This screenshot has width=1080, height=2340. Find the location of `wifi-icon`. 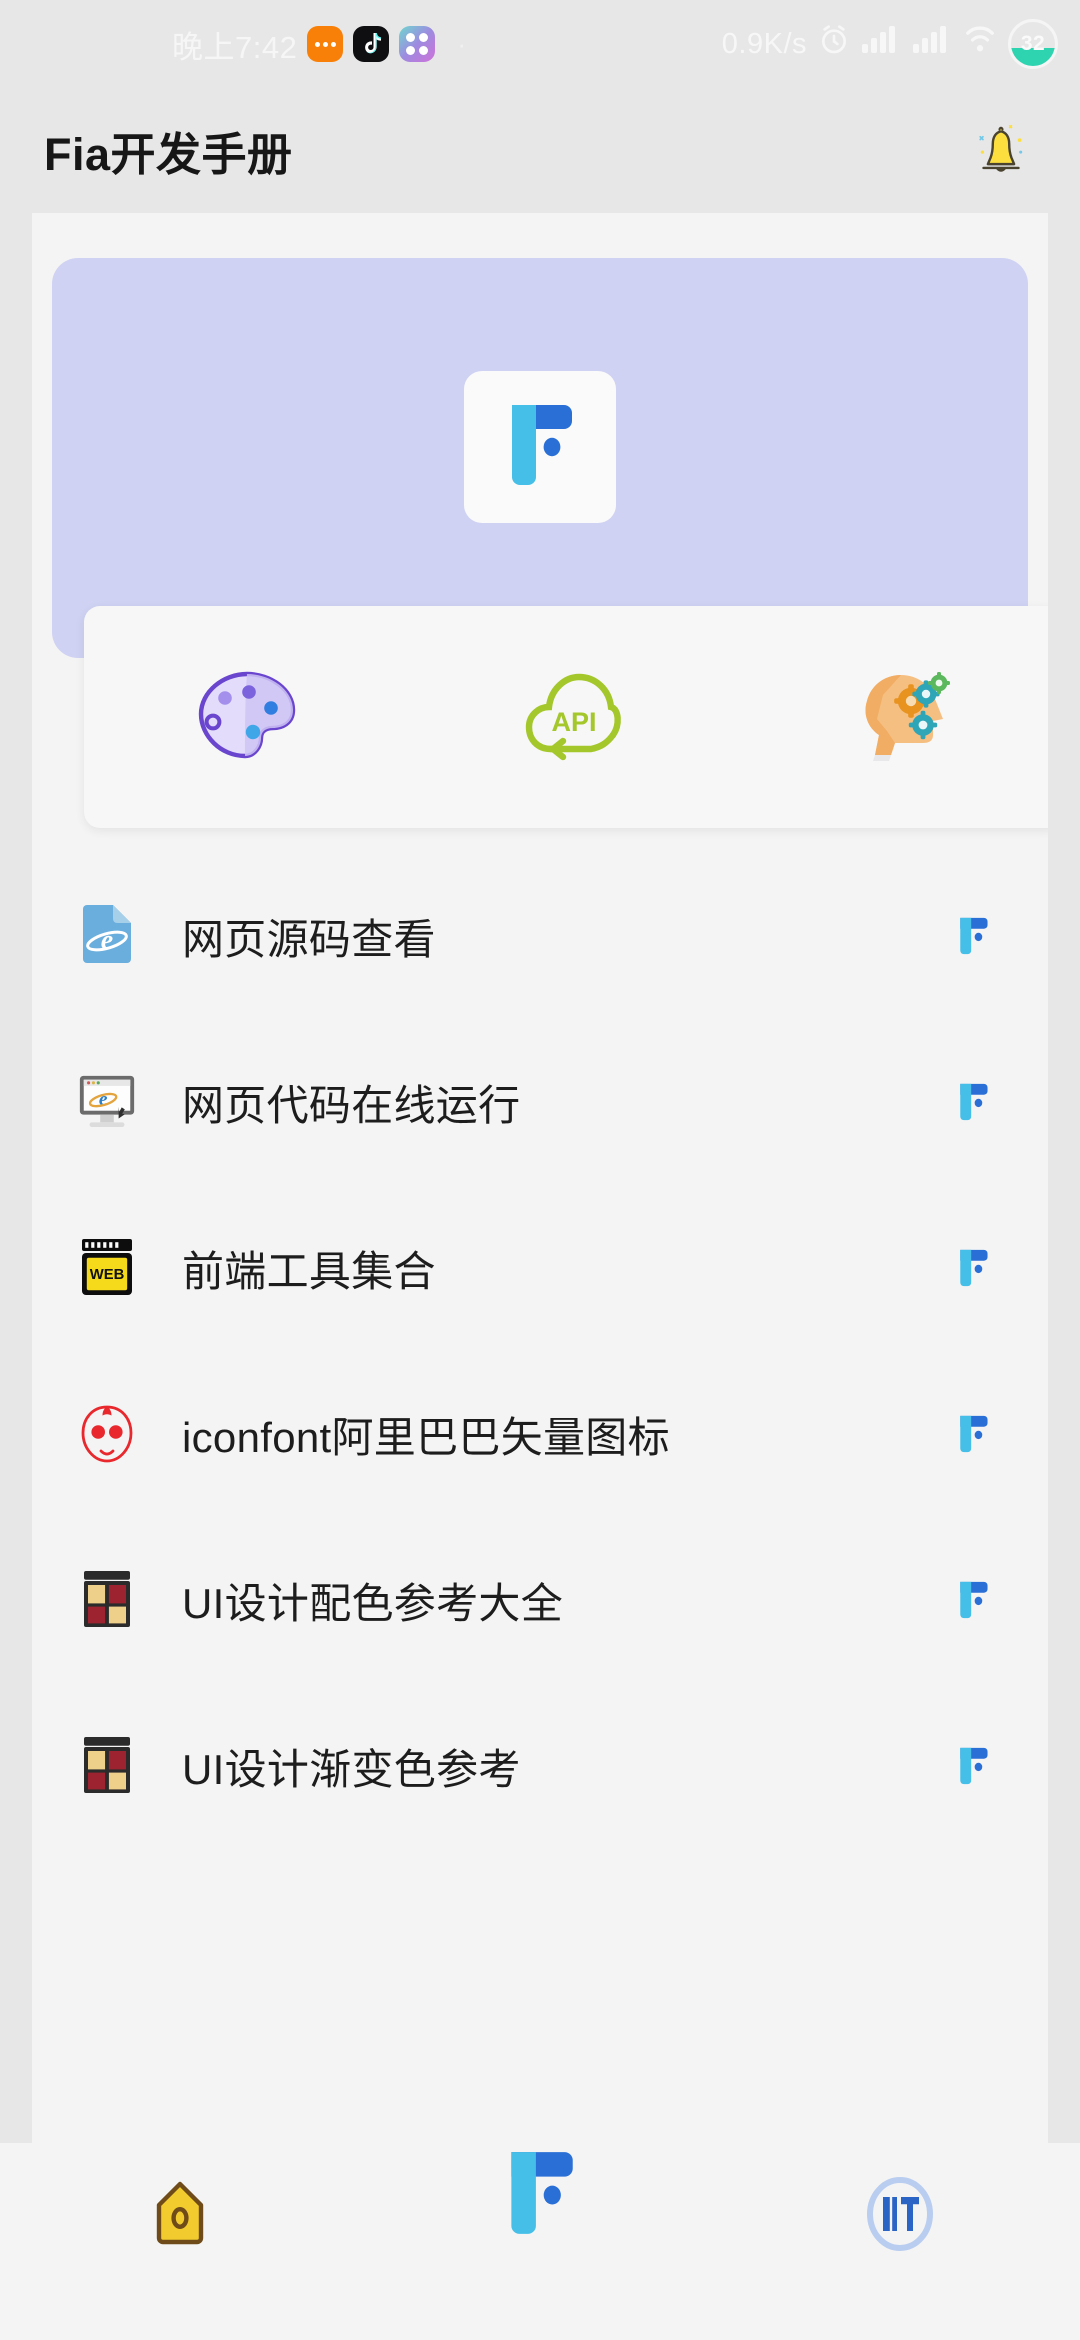

wifi-icon is located at coordinates (980, 44).